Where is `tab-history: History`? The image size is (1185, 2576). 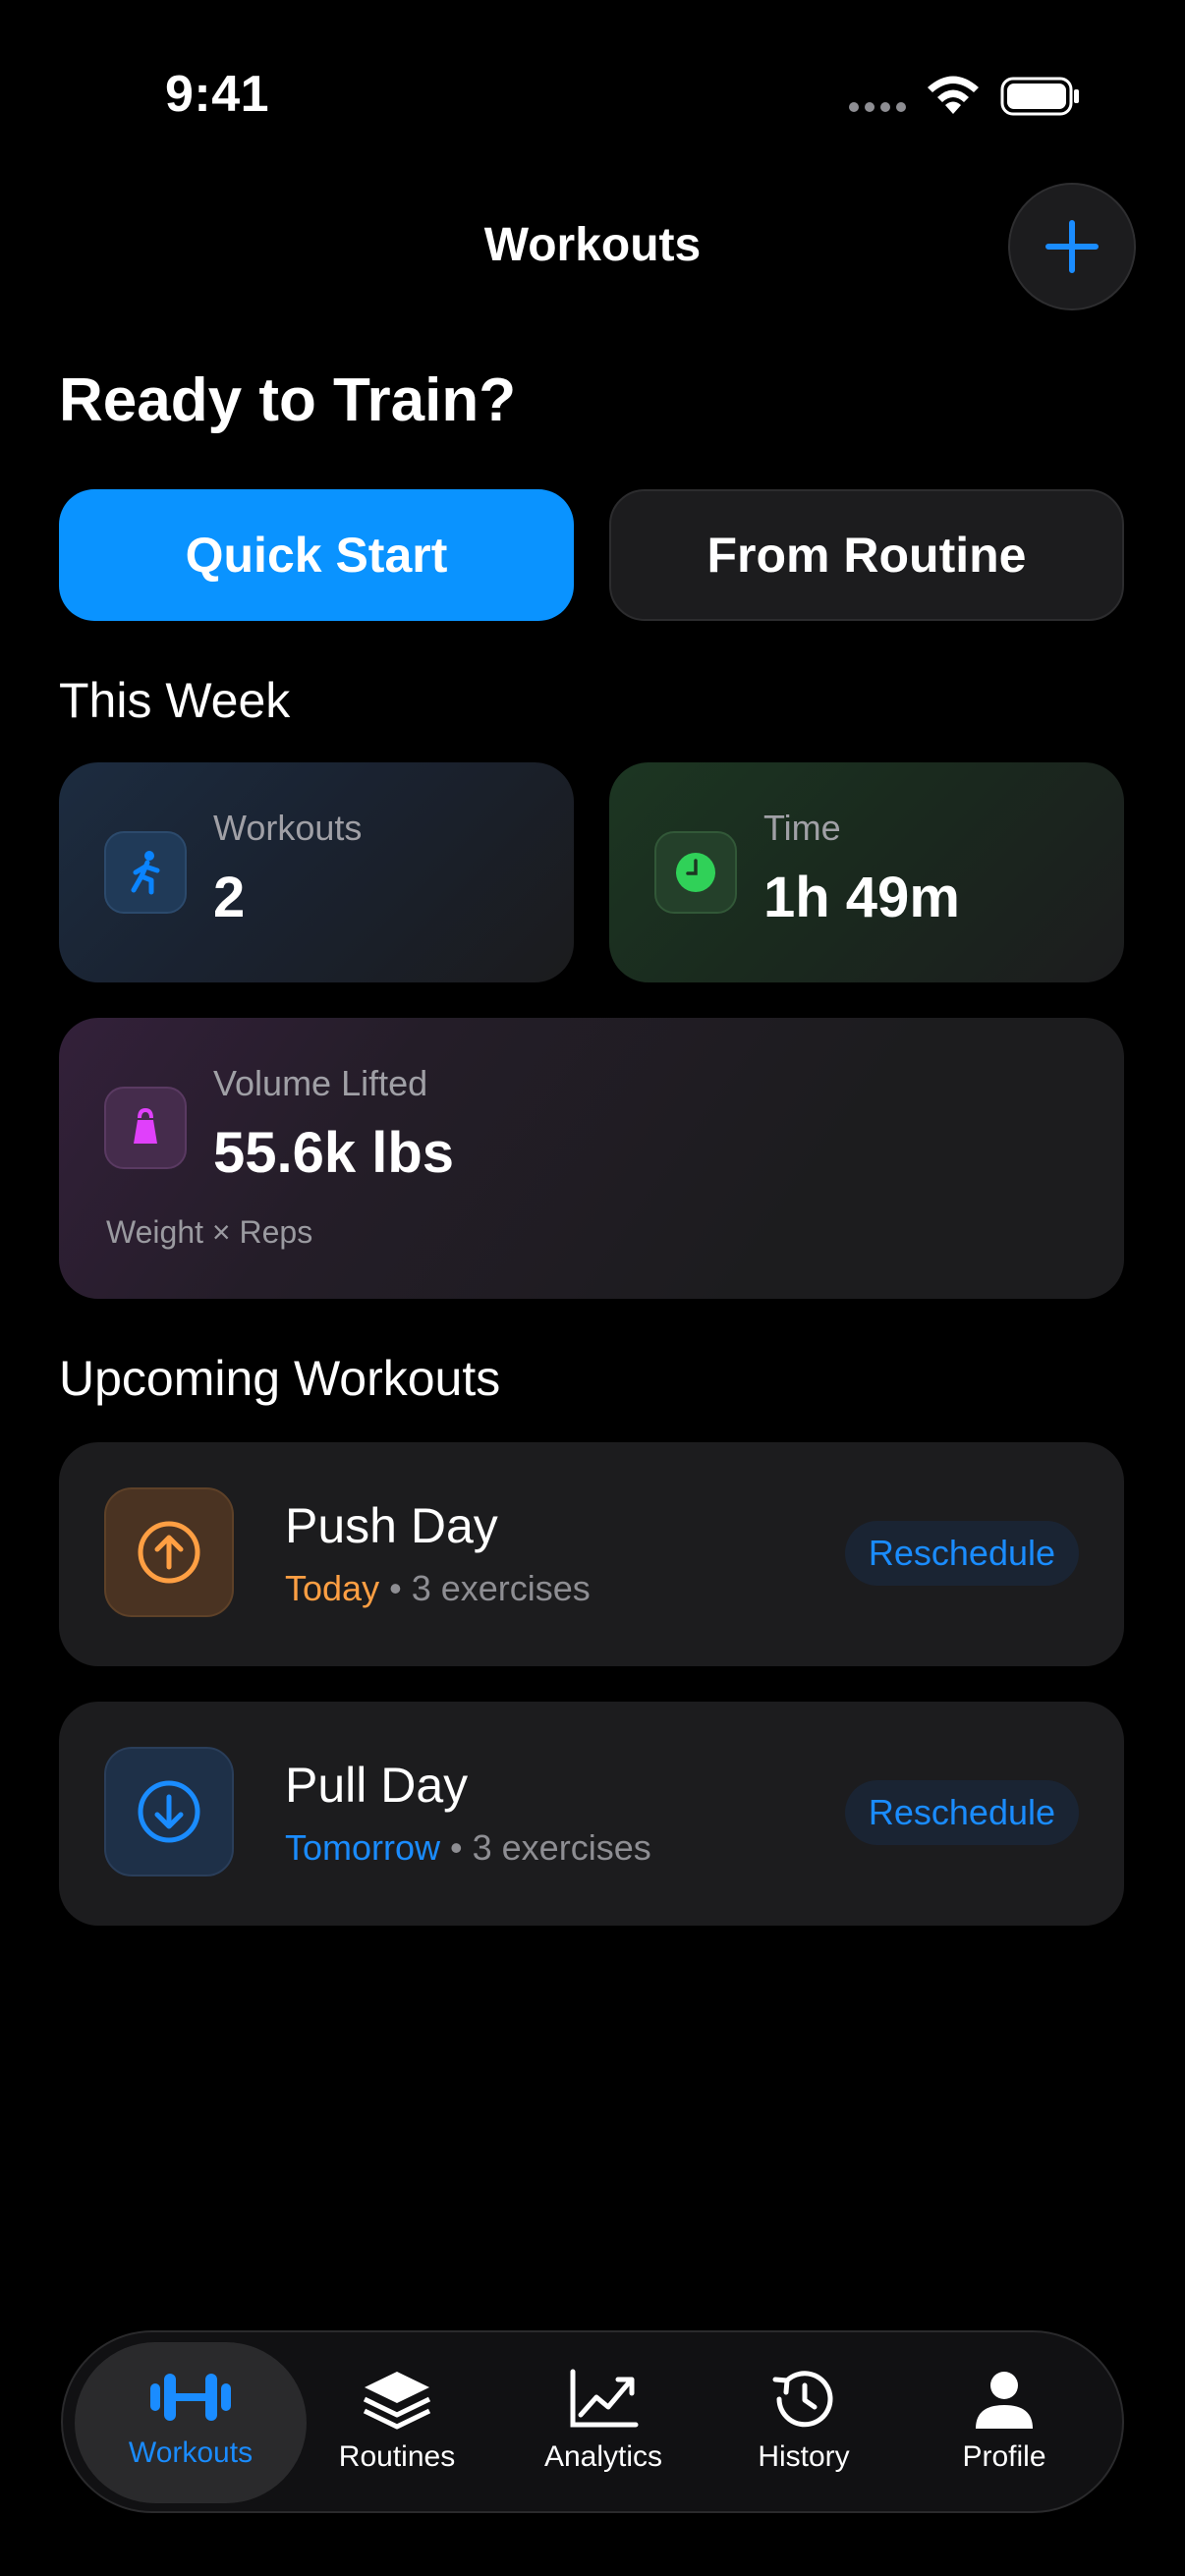
tab-history: History is located at coordinates (804, 2422).